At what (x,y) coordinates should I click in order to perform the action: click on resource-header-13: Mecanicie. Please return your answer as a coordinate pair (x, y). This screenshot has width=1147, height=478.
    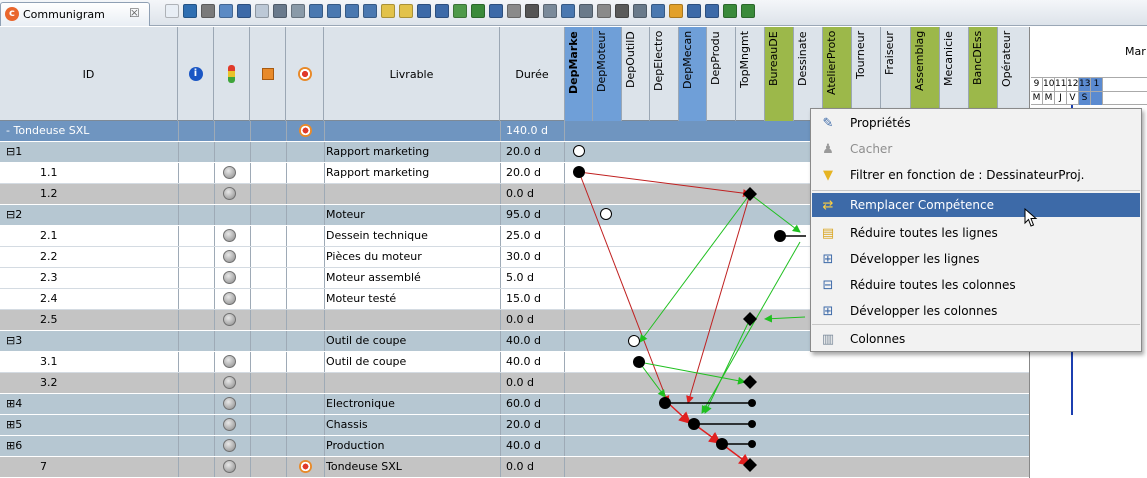
    Looking at the image, I should click on (954, 74).